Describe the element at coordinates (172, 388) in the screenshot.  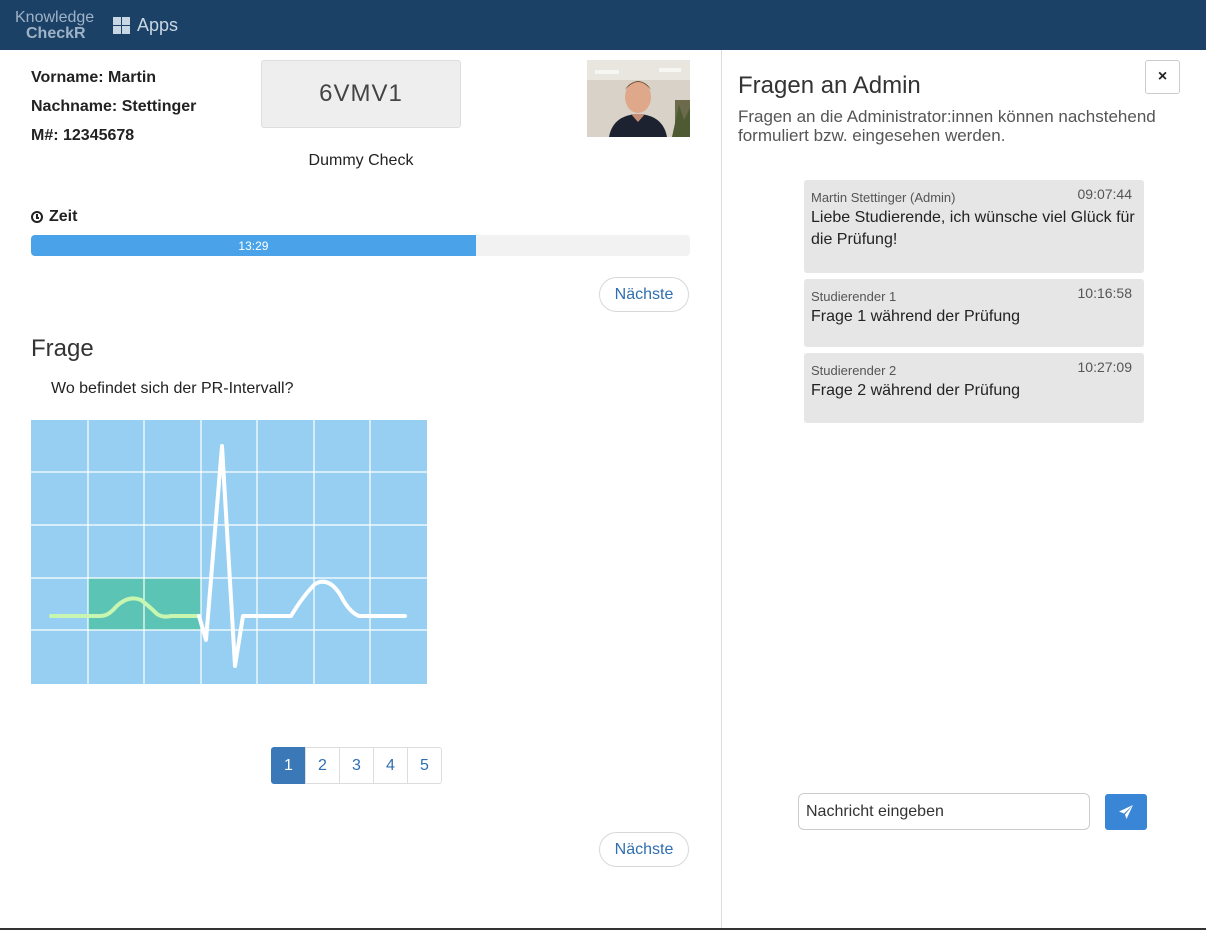
I see `question-text: Wo befindet sich der PR-Intervall?` at that location.